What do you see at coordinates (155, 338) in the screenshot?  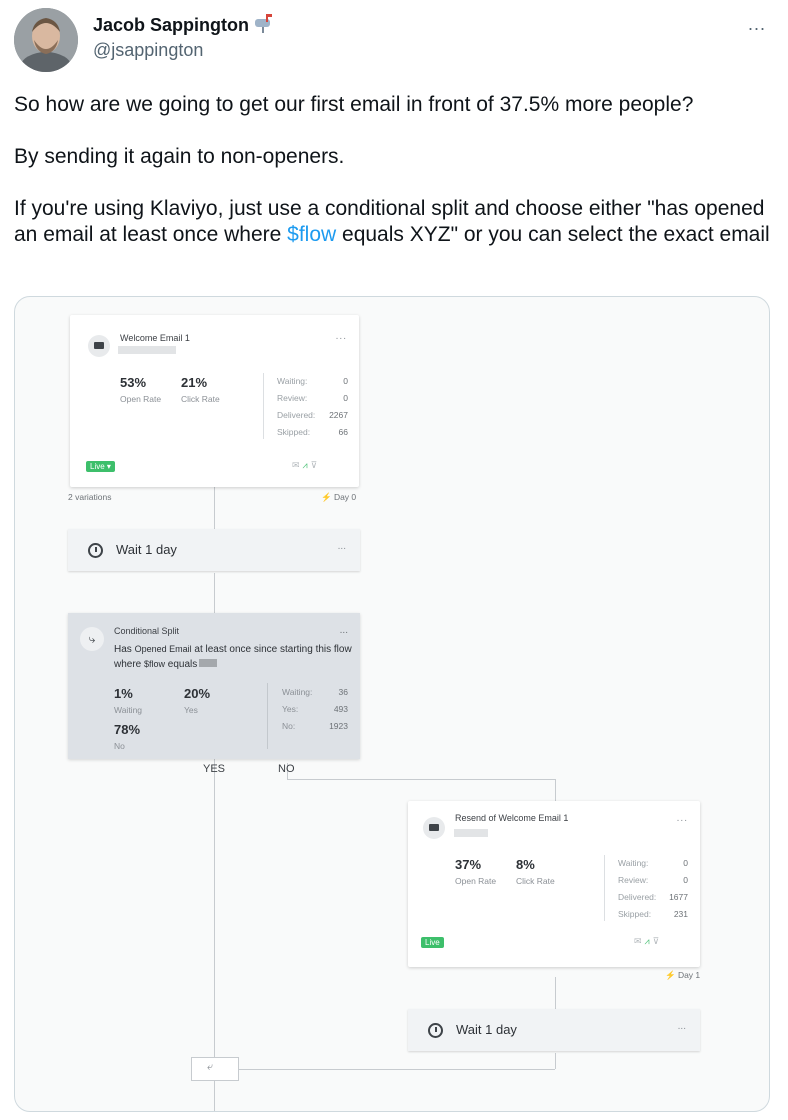 I see `email-title: Welcome Email 1` at bounding box center [155, 338].